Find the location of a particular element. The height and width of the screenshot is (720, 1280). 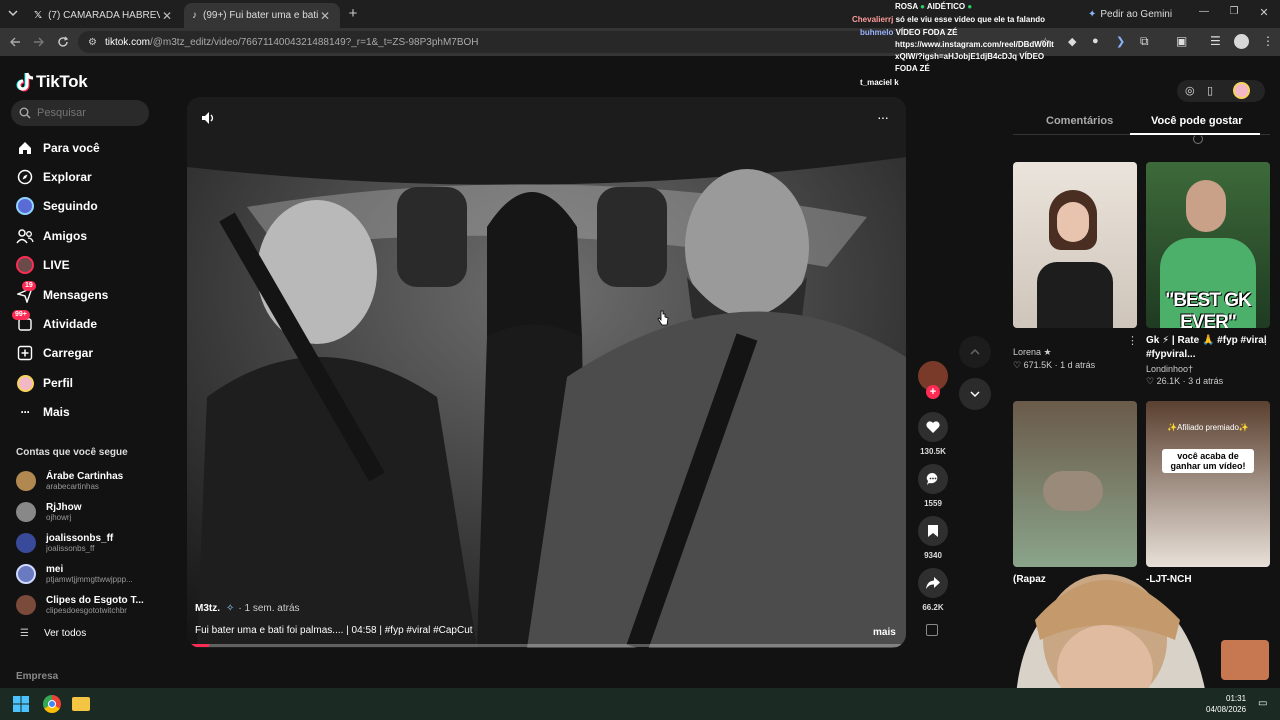

card-meta: ♡ 671.5K · 1 d atrás is located at coordinates (1054, 365).